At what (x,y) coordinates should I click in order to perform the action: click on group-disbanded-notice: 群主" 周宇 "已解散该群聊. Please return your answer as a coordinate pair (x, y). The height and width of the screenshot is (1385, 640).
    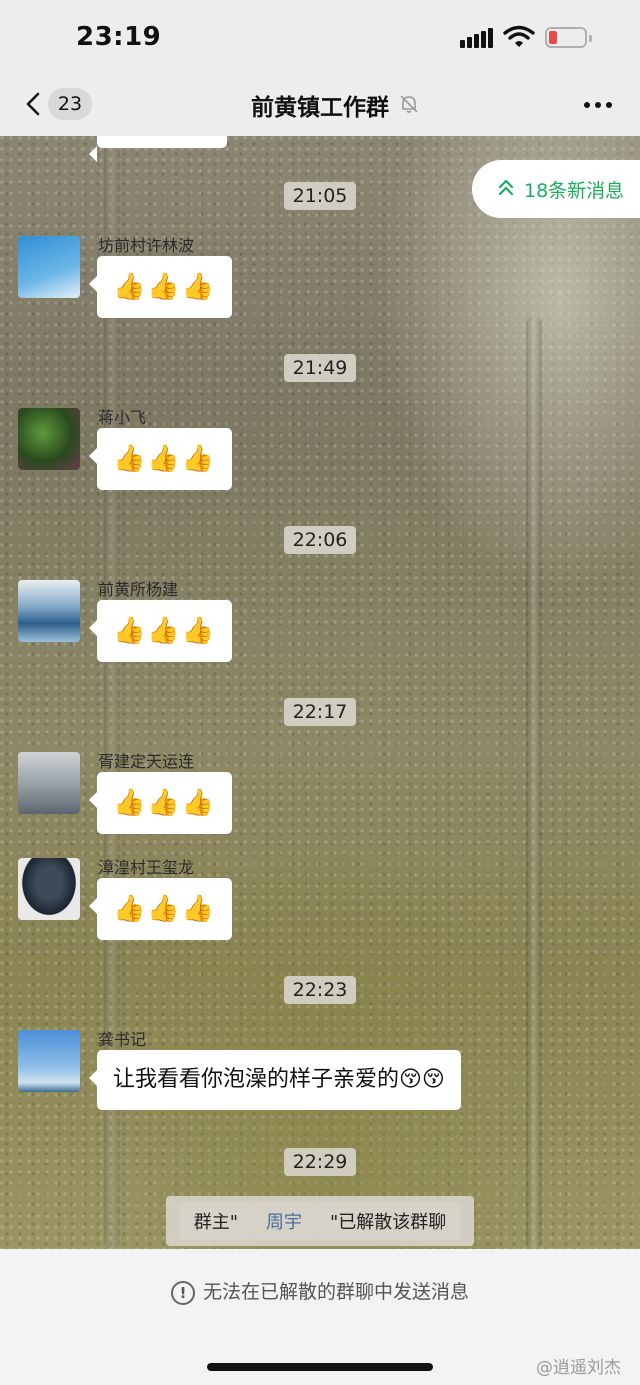
    Looking at the image, I should click on (320, 1221).